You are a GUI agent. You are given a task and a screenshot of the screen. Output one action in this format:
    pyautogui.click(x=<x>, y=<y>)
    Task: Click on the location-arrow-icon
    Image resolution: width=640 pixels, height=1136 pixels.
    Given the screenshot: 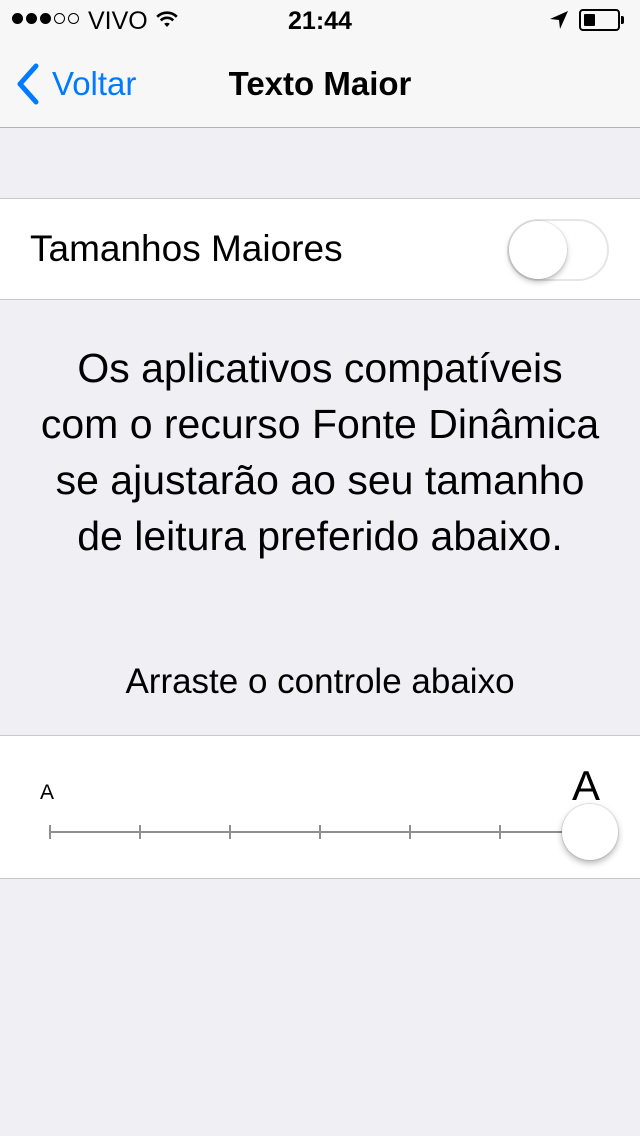 What is the action you would take?
    pyautogui.click(x=559, y=20)
    